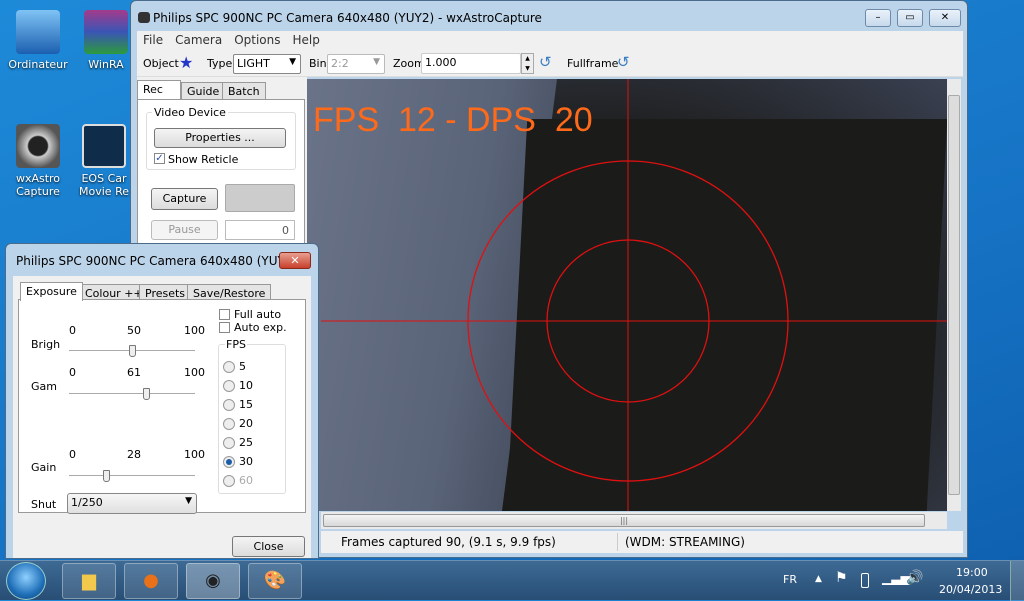 Image resolution: width=1024 pixels, height=601 pixels. What do you see at coordinates (545, 62) in the screenshot?
I see `reset-zoom-icon: ↺` at bounding box center [545, 62].